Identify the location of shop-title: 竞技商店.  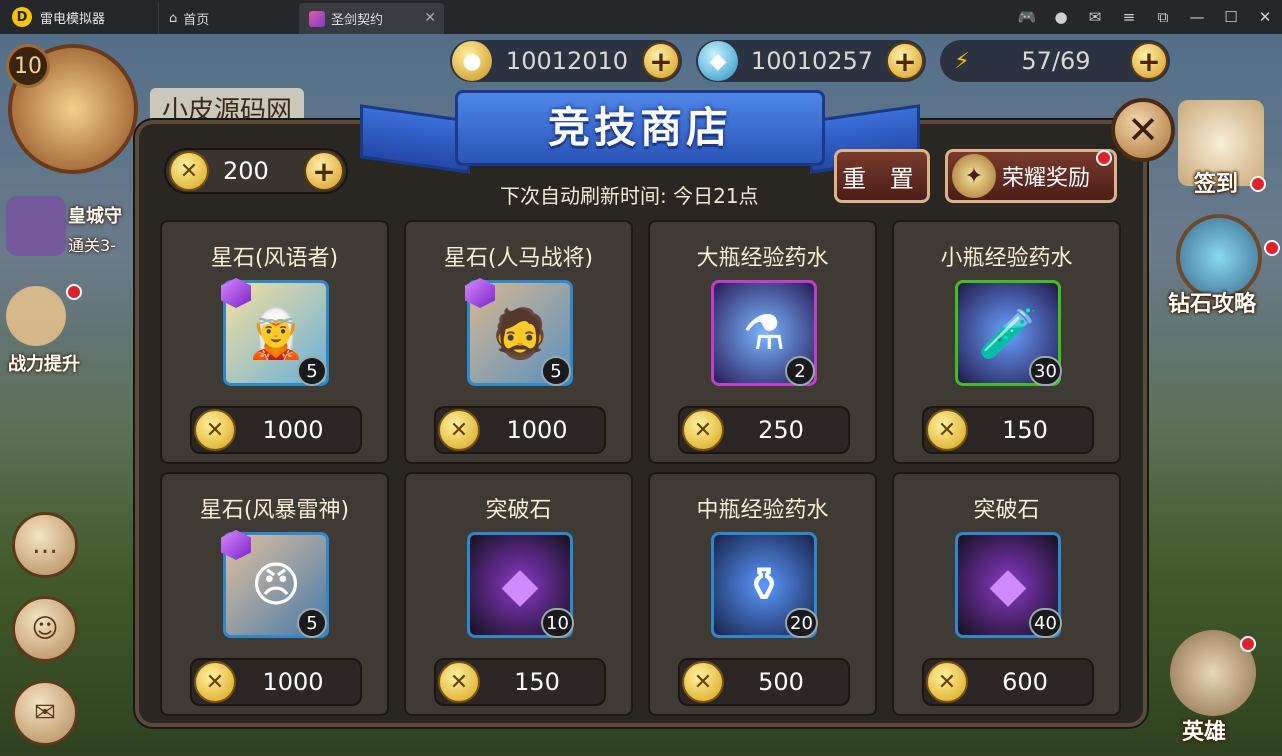
(639, 127).